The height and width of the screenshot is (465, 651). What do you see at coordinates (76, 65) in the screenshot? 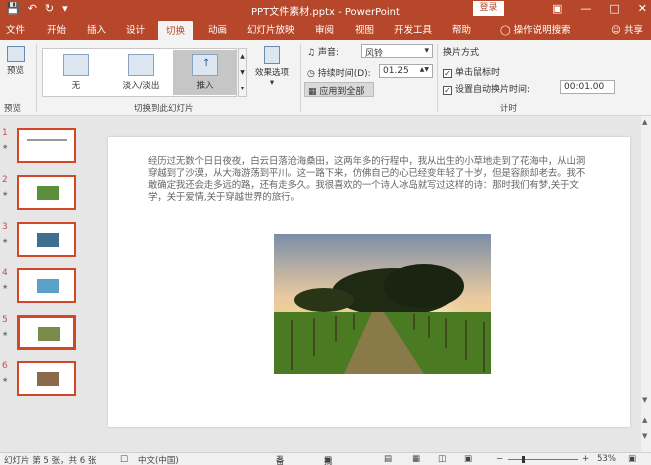
I see `transition-none-icon` at bounding box center [76, 65].